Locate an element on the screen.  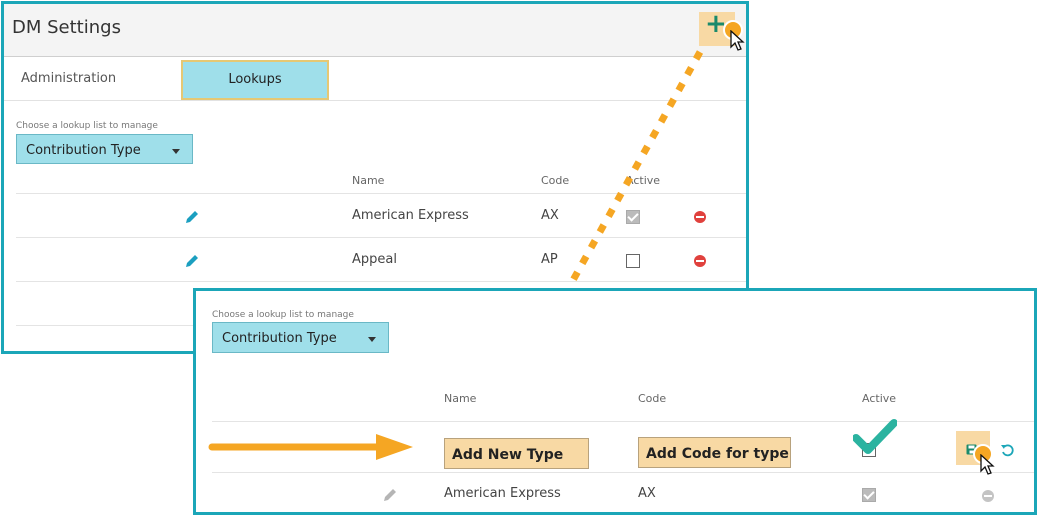
delete-icon is located at coordinates (988, 496).